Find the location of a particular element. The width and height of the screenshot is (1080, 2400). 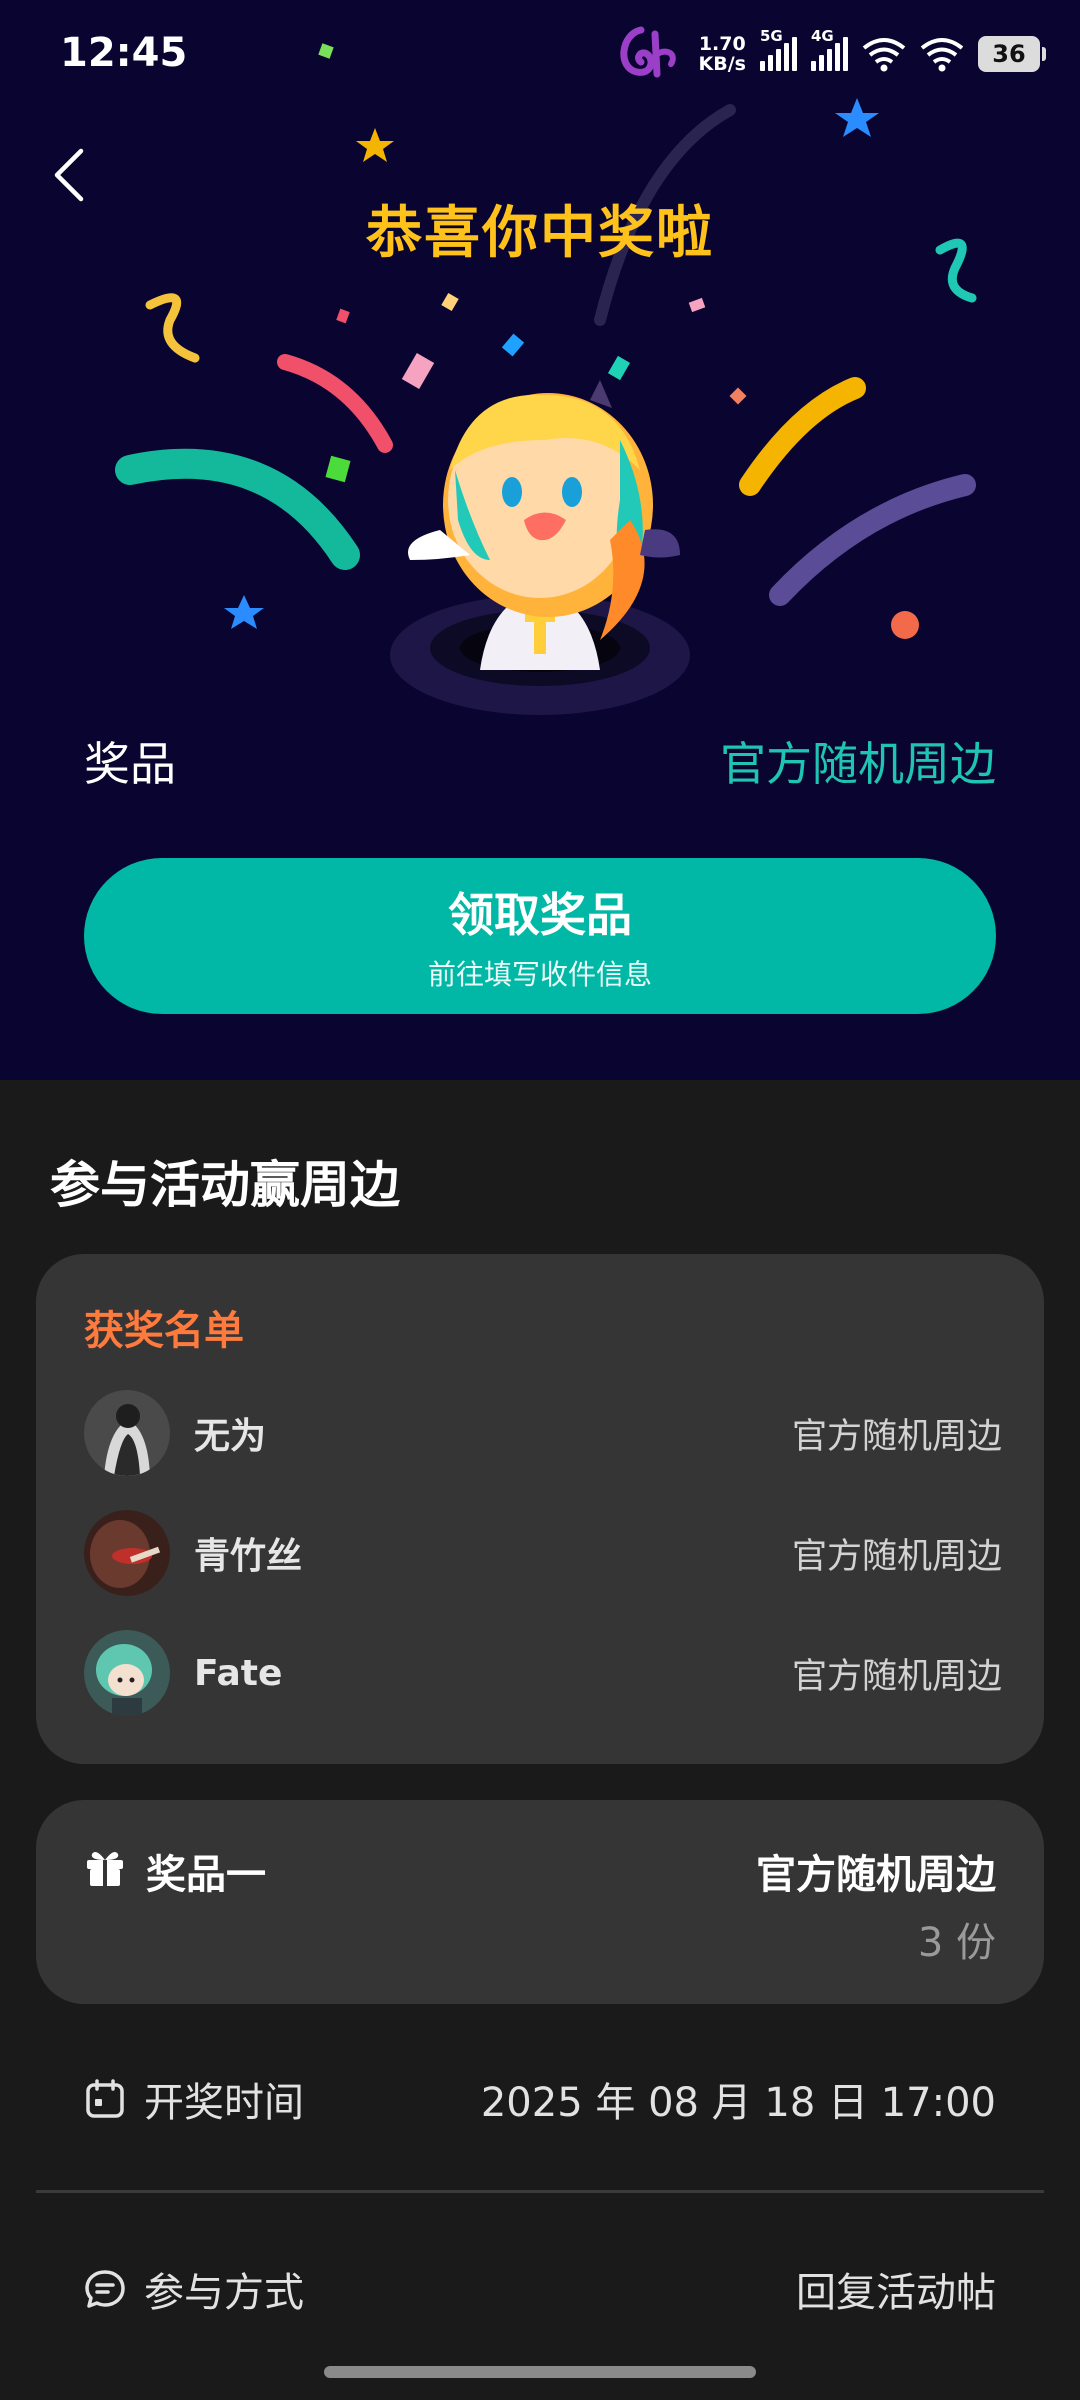

home-indicator is located at coordinates (540, 2372).